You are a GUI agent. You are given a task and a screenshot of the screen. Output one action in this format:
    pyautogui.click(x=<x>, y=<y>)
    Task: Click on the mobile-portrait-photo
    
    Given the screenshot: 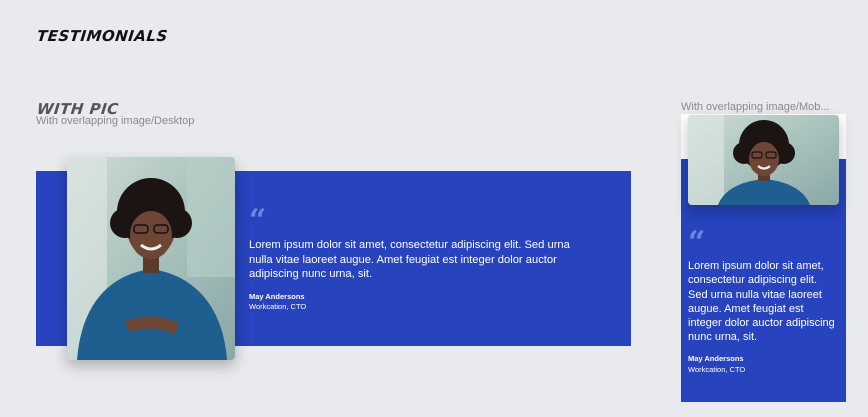 What is the action you would take?
    pyautogui.click(x=763, y=160)
    